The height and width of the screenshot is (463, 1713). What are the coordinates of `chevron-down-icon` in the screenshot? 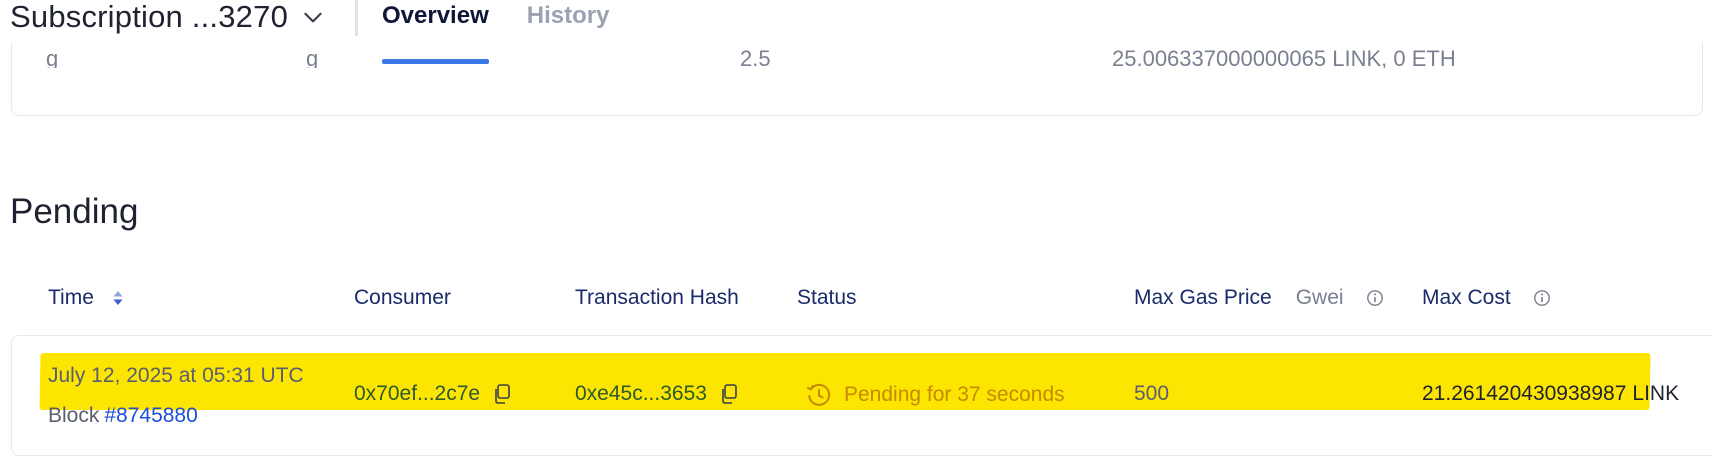 It's located at (313, 17).